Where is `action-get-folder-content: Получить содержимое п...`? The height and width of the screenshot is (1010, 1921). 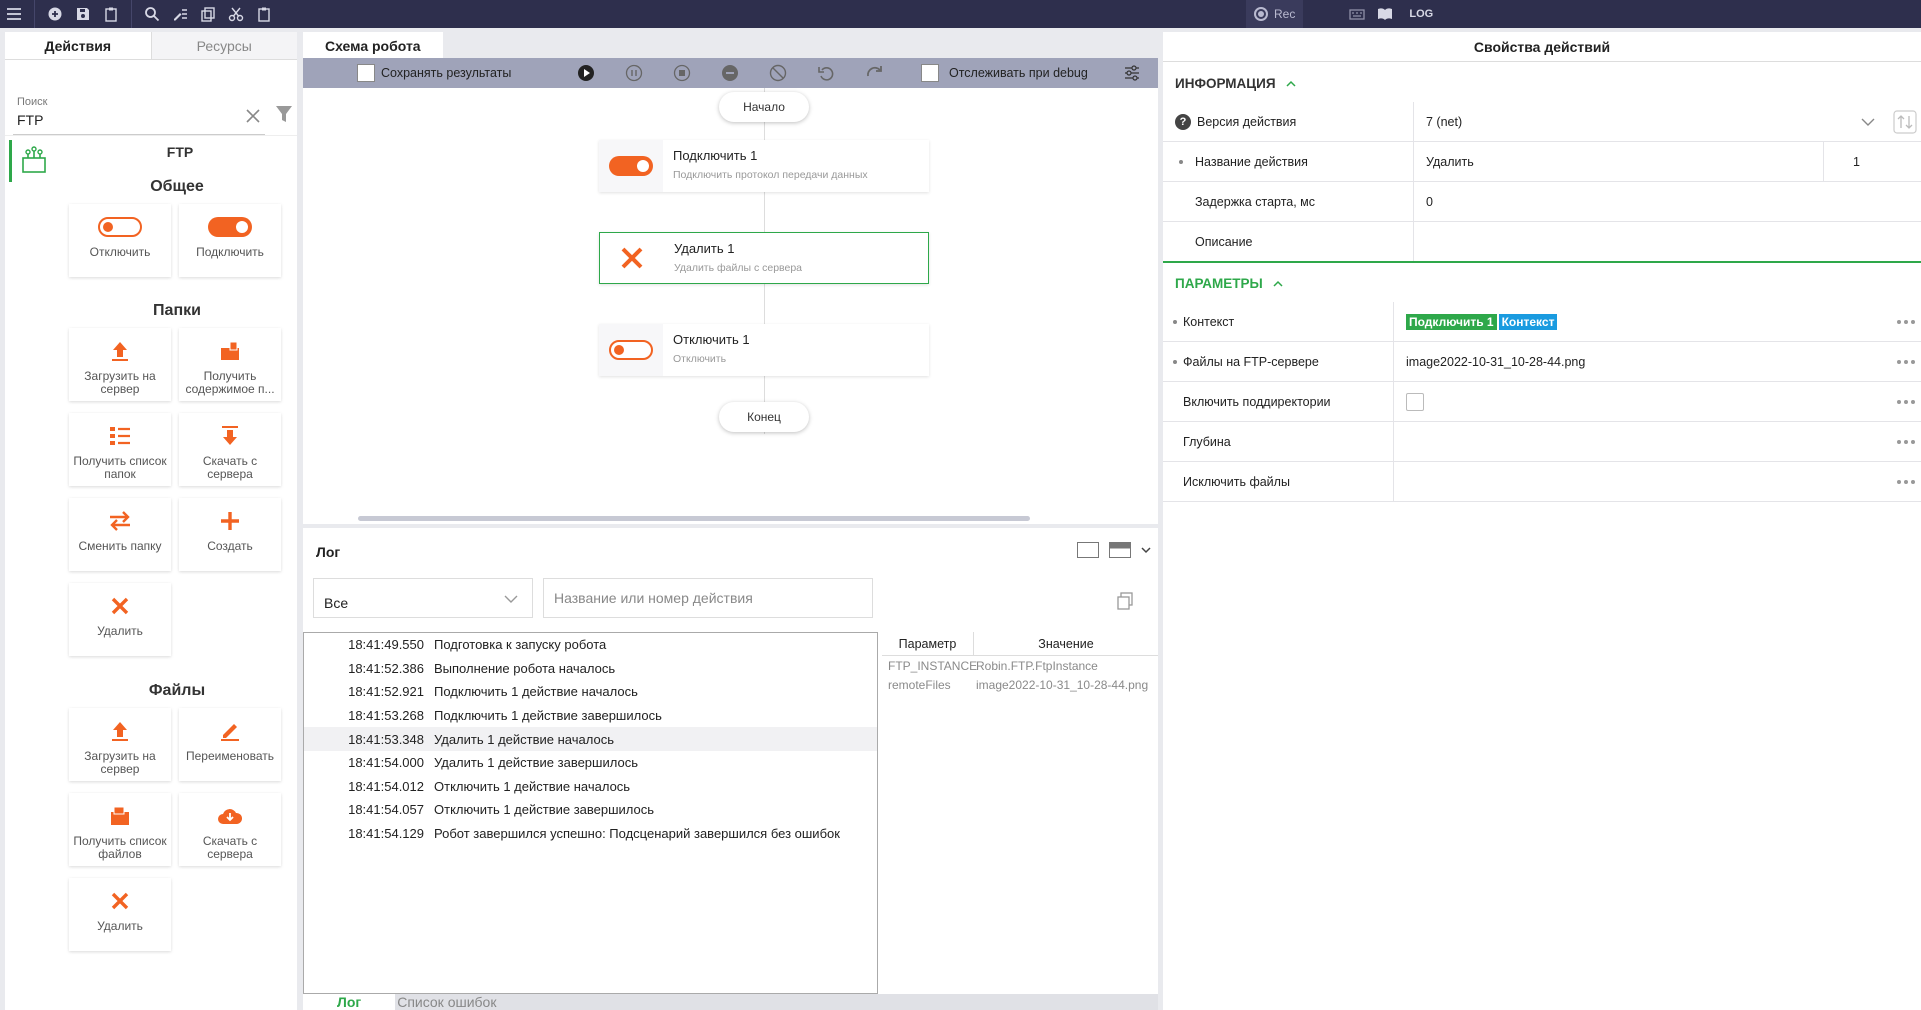 action-get-folder-content: Получить содержимое п... is located at coordinates (230, 364).